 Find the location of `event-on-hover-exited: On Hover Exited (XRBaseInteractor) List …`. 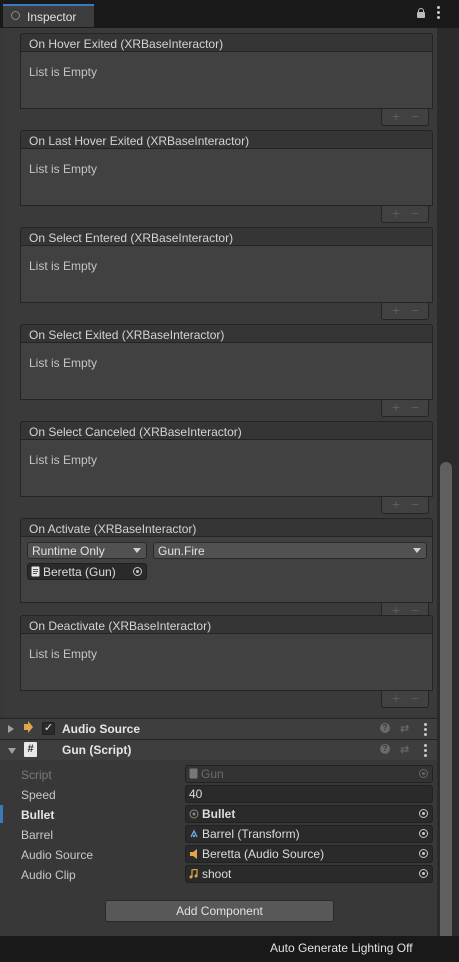

event-on-hover-exited: On Hover Exited (XRBaseInteractor) List … is located at coordinates (226, 80).